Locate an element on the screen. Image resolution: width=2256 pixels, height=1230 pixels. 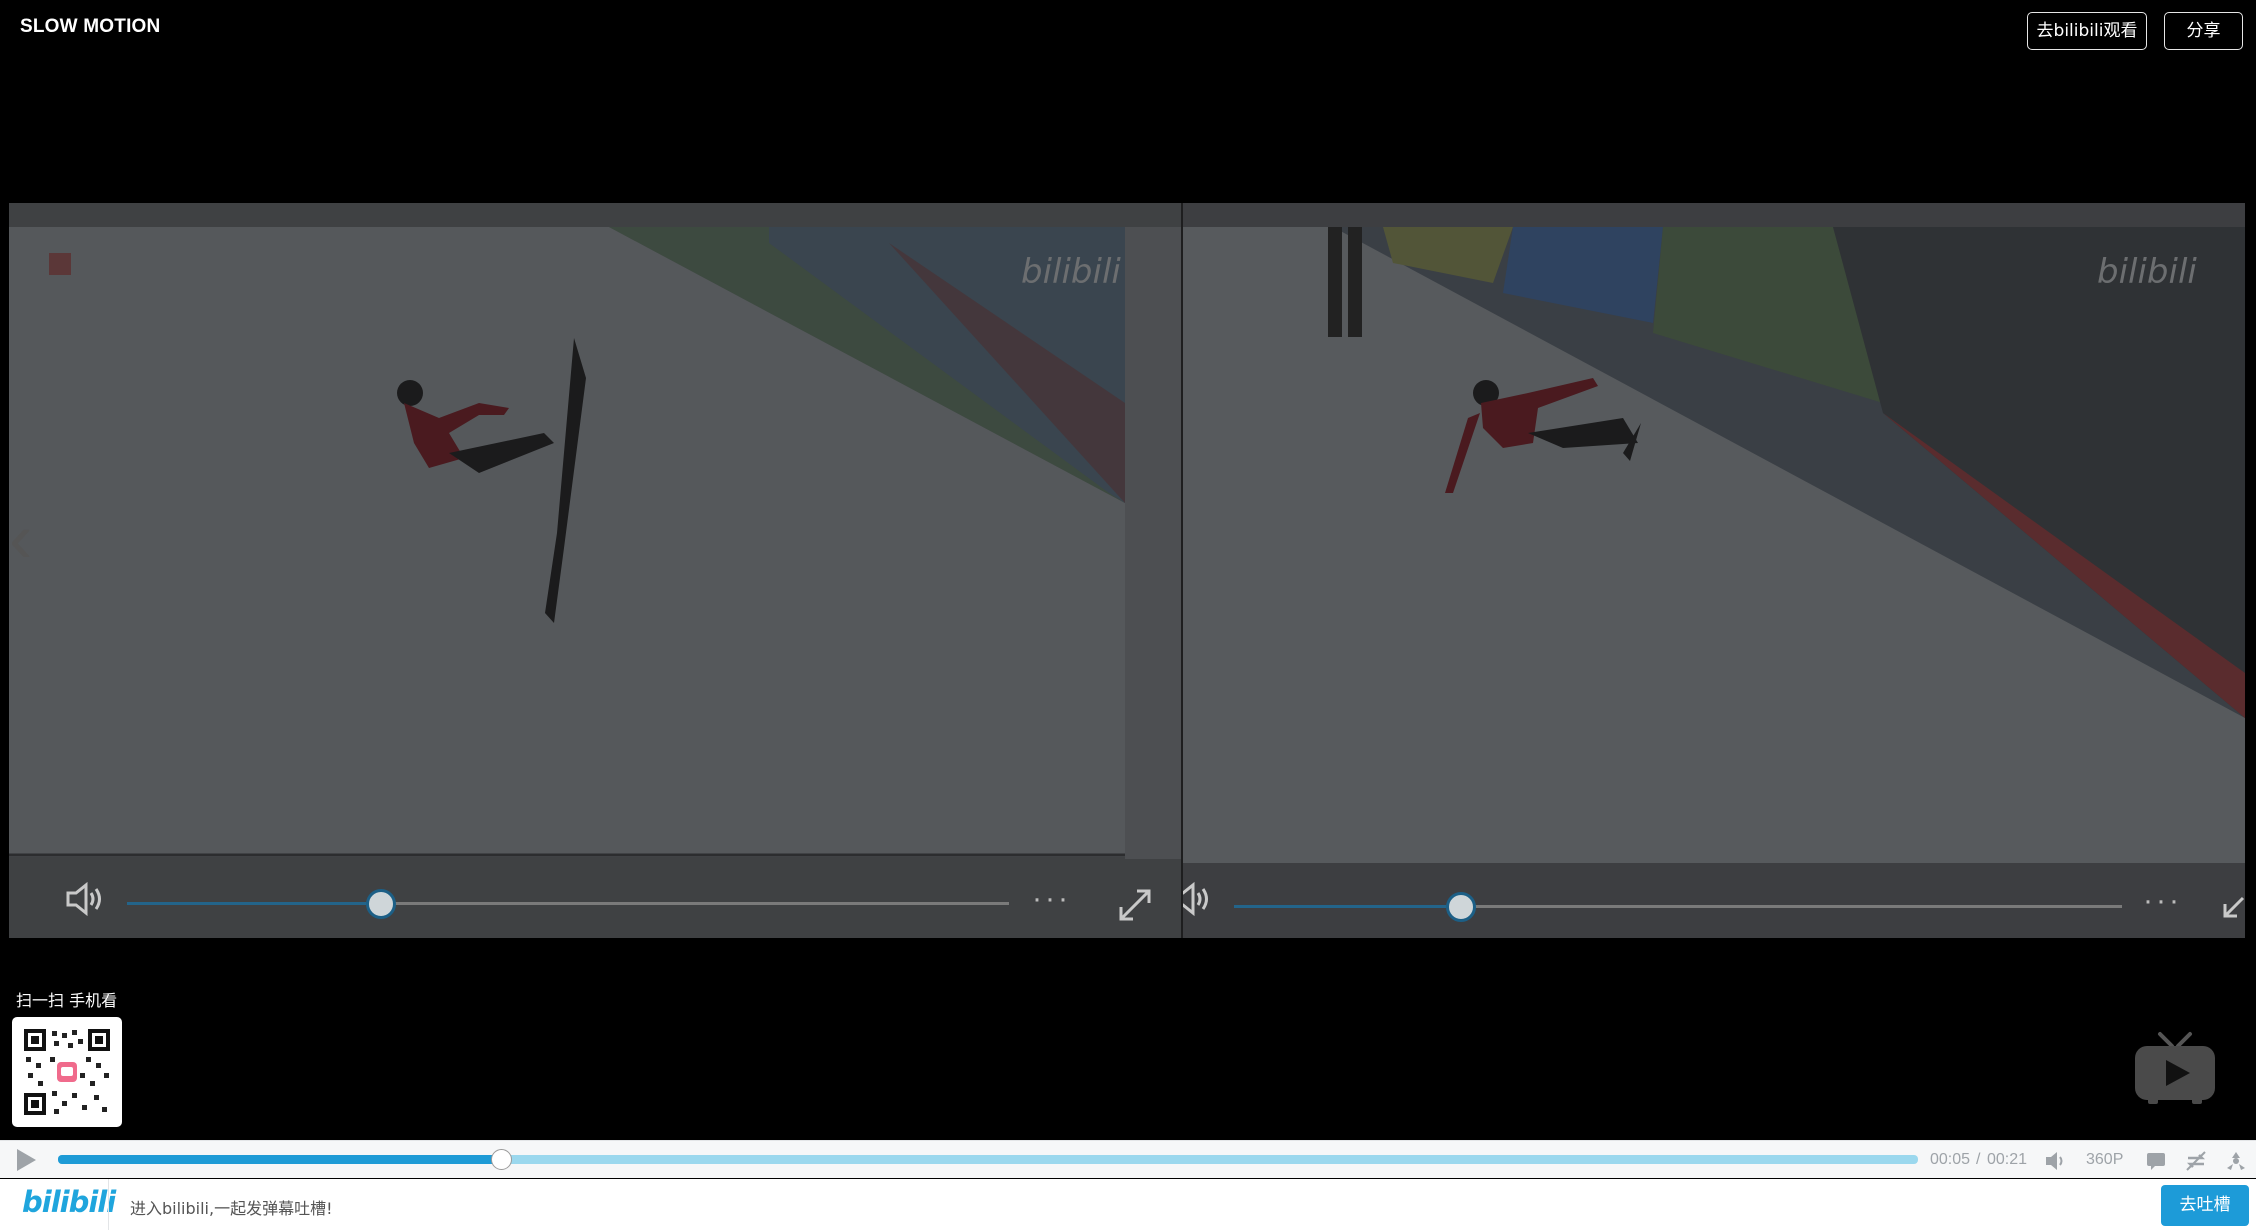
duration: 00:21 is located at coordinates (2007, 1159).